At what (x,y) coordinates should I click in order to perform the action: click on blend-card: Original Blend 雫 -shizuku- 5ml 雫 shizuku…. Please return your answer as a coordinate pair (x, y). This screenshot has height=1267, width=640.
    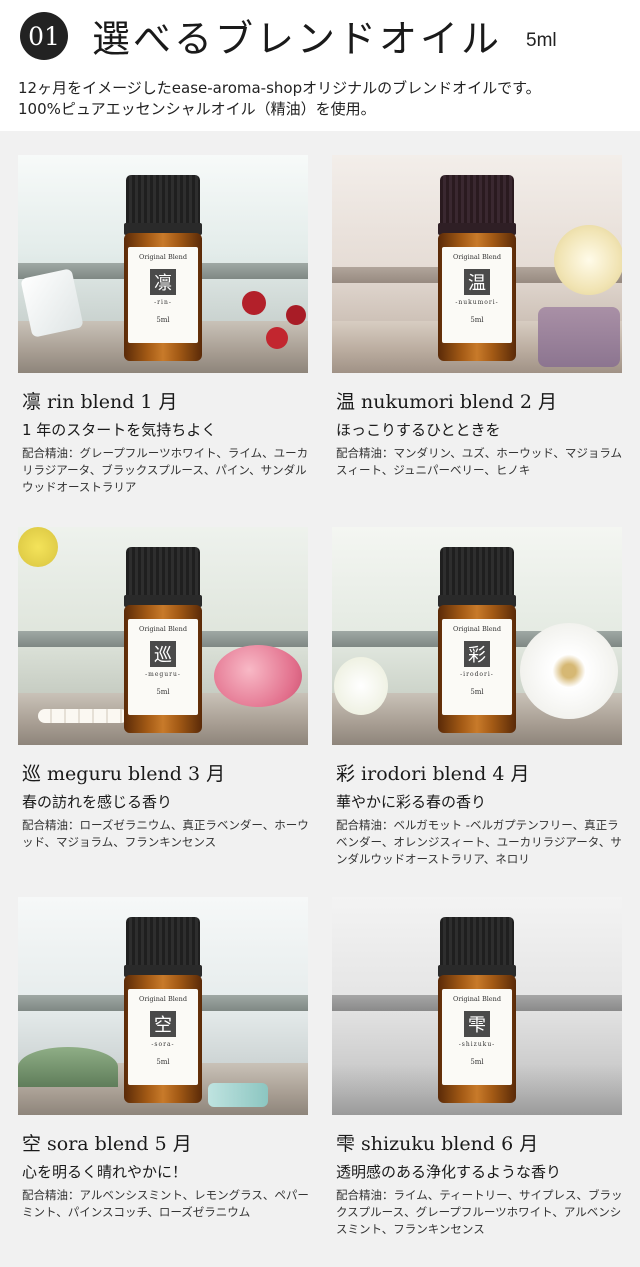
    Looking at the image, I should click on (482, 1067).